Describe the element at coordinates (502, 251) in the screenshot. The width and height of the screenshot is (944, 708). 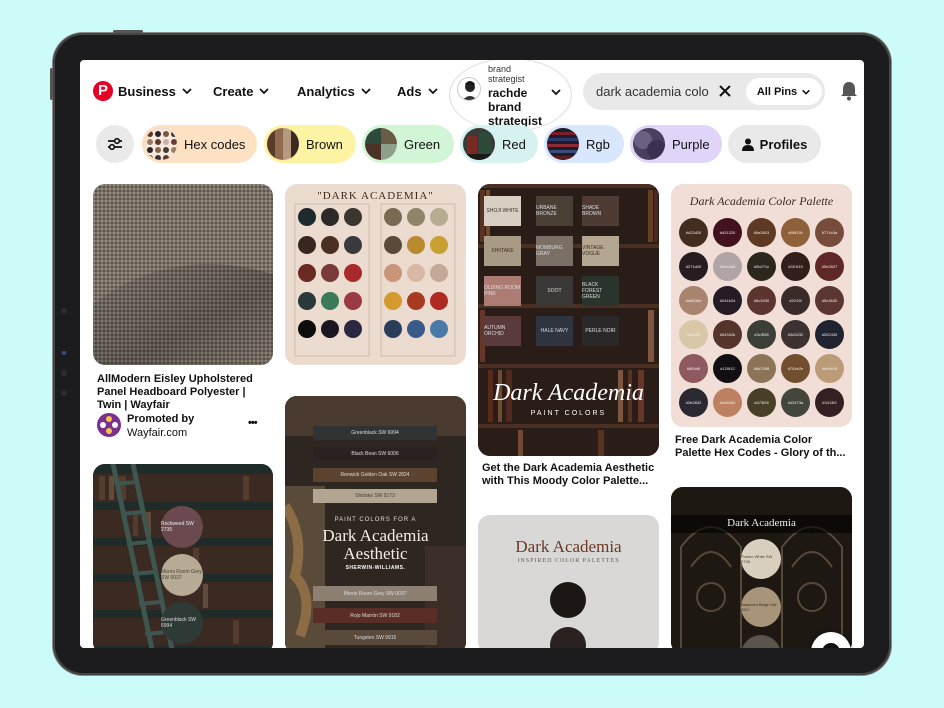
I see `paint-swatch: SHIITAKE` at that location.